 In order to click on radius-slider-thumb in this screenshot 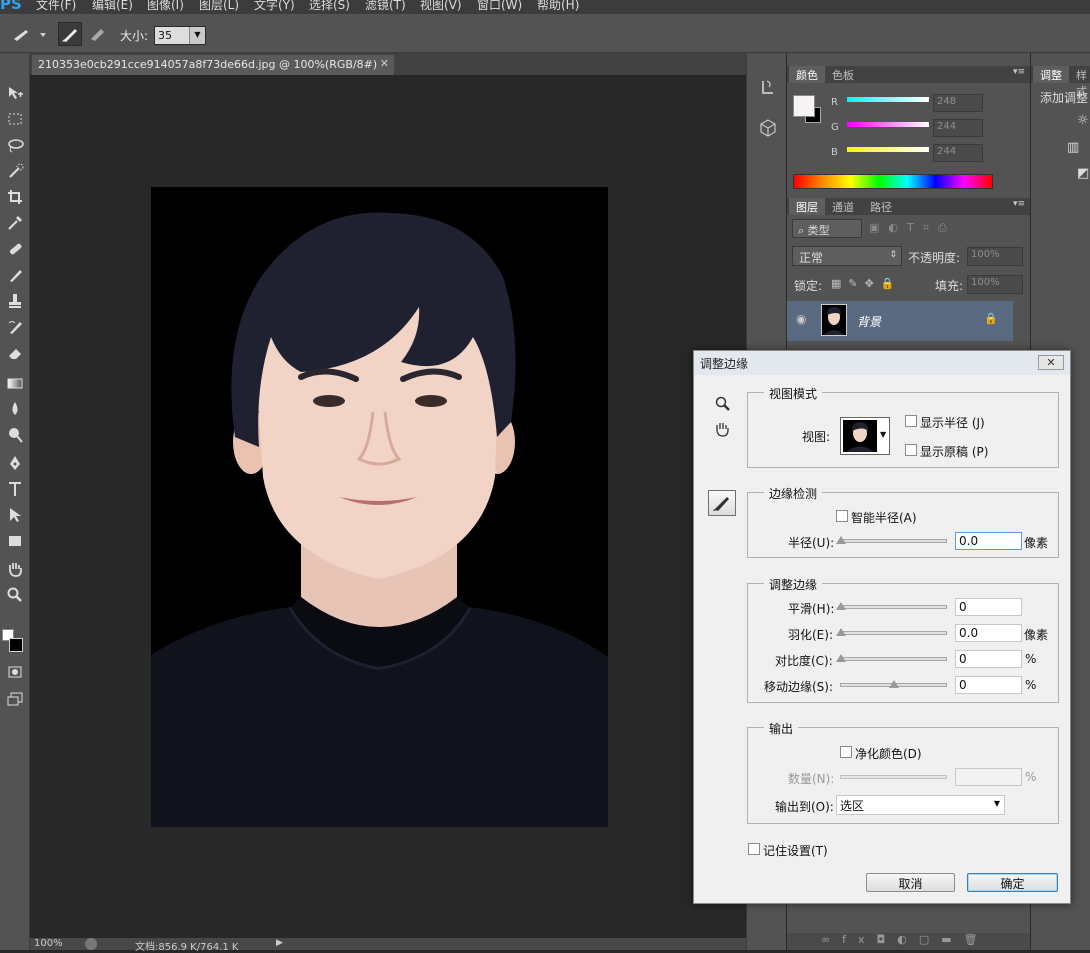, I will do `click(841, 540)`.